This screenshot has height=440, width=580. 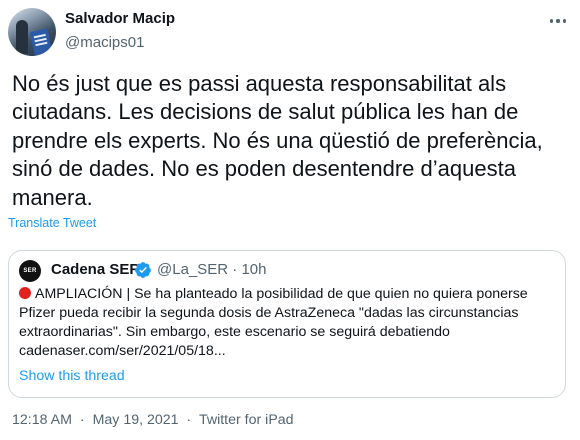 I want to click on avatar-book, so click(x=41, y=42).